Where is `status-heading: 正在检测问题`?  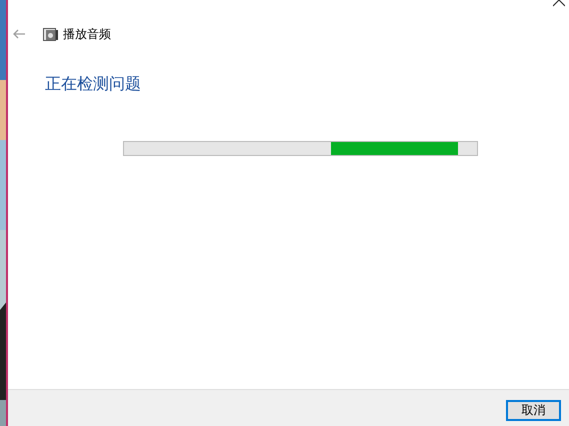
status-heading: 正在检测问题 is located at coordinates (93, 84).